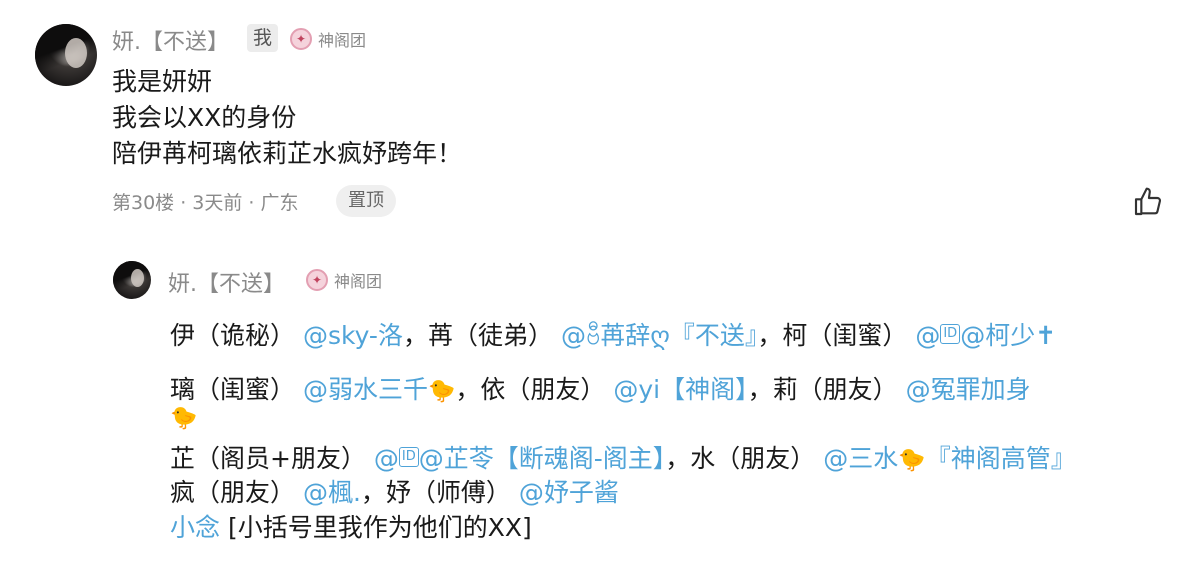 This screenshot has height=562, width=1200. What do you see at coordinates (195, 527) in the screenshot?
I see `mention-link: 小念` at bounding box center [195, 527].